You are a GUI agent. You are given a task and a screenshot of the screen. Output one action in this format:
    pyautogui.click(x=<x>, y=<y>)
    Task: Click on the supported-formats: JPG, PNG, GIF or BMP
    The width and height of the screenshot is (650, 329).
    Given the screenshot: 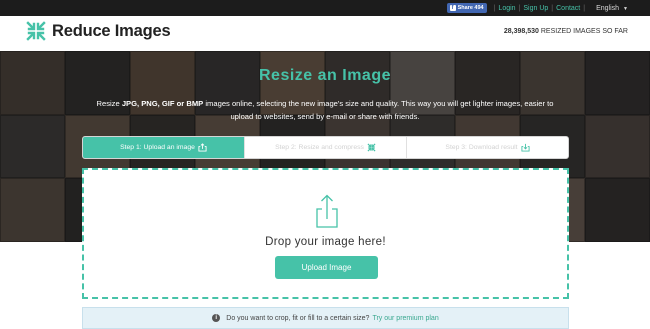 What is the action you would take?
    pyautogui.click(x=162, y=103)
    